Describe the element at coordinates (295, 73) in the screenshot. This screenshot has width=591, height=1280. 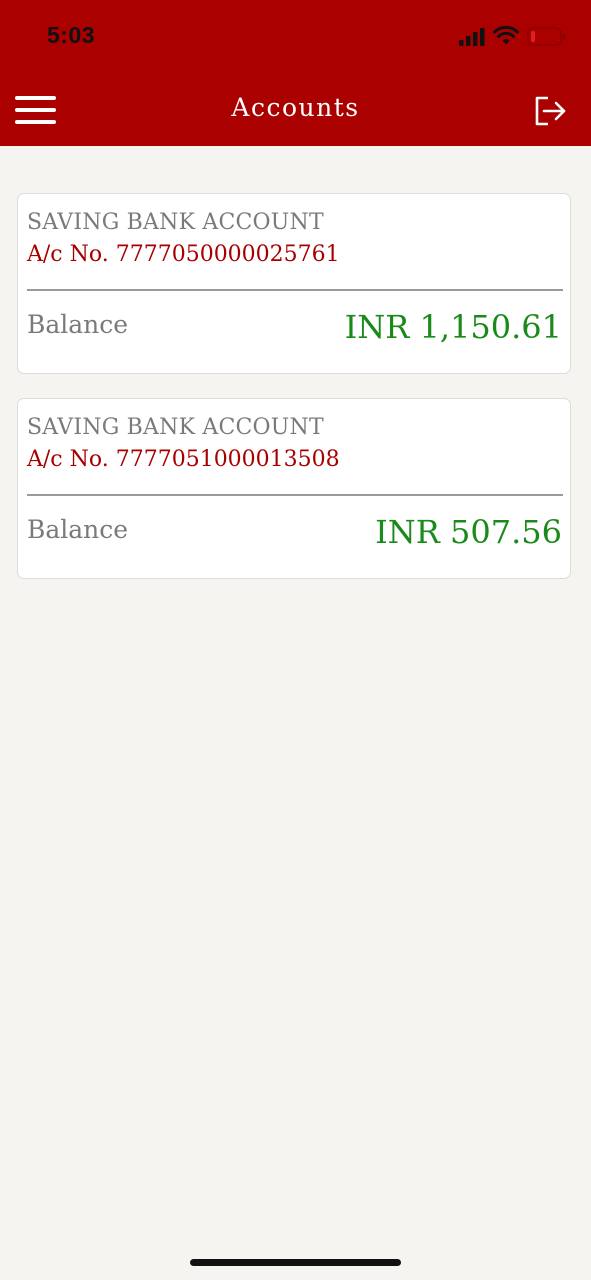
I see `app-header: 5:03 Accounts` at that location.